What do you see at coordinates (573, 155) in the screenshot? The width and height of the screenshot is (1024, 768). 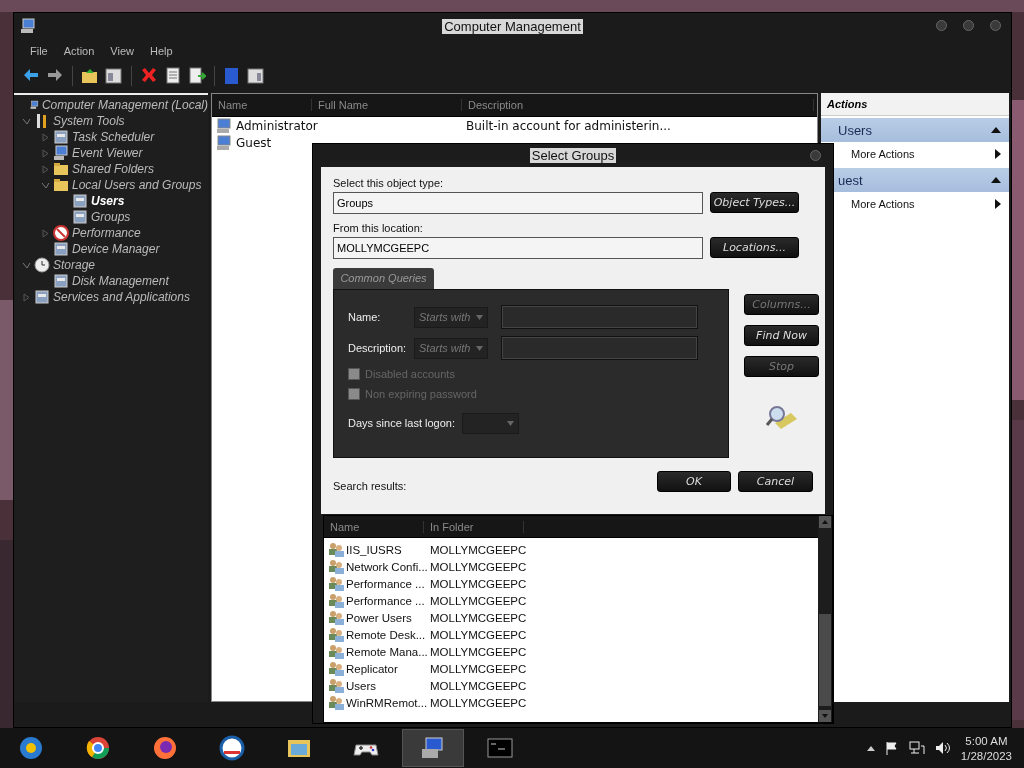 I see `dialog-title: Select Groups` at bounding box center [573, 155].